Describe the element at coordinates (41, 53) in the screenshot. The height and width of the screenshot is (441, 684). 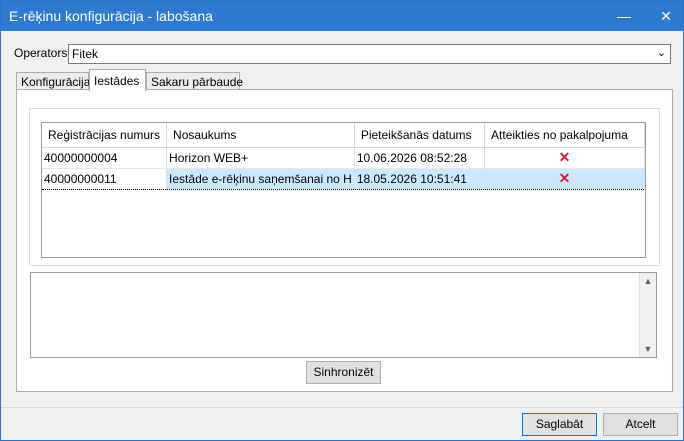
I see `operator-label: Operators` at that location.